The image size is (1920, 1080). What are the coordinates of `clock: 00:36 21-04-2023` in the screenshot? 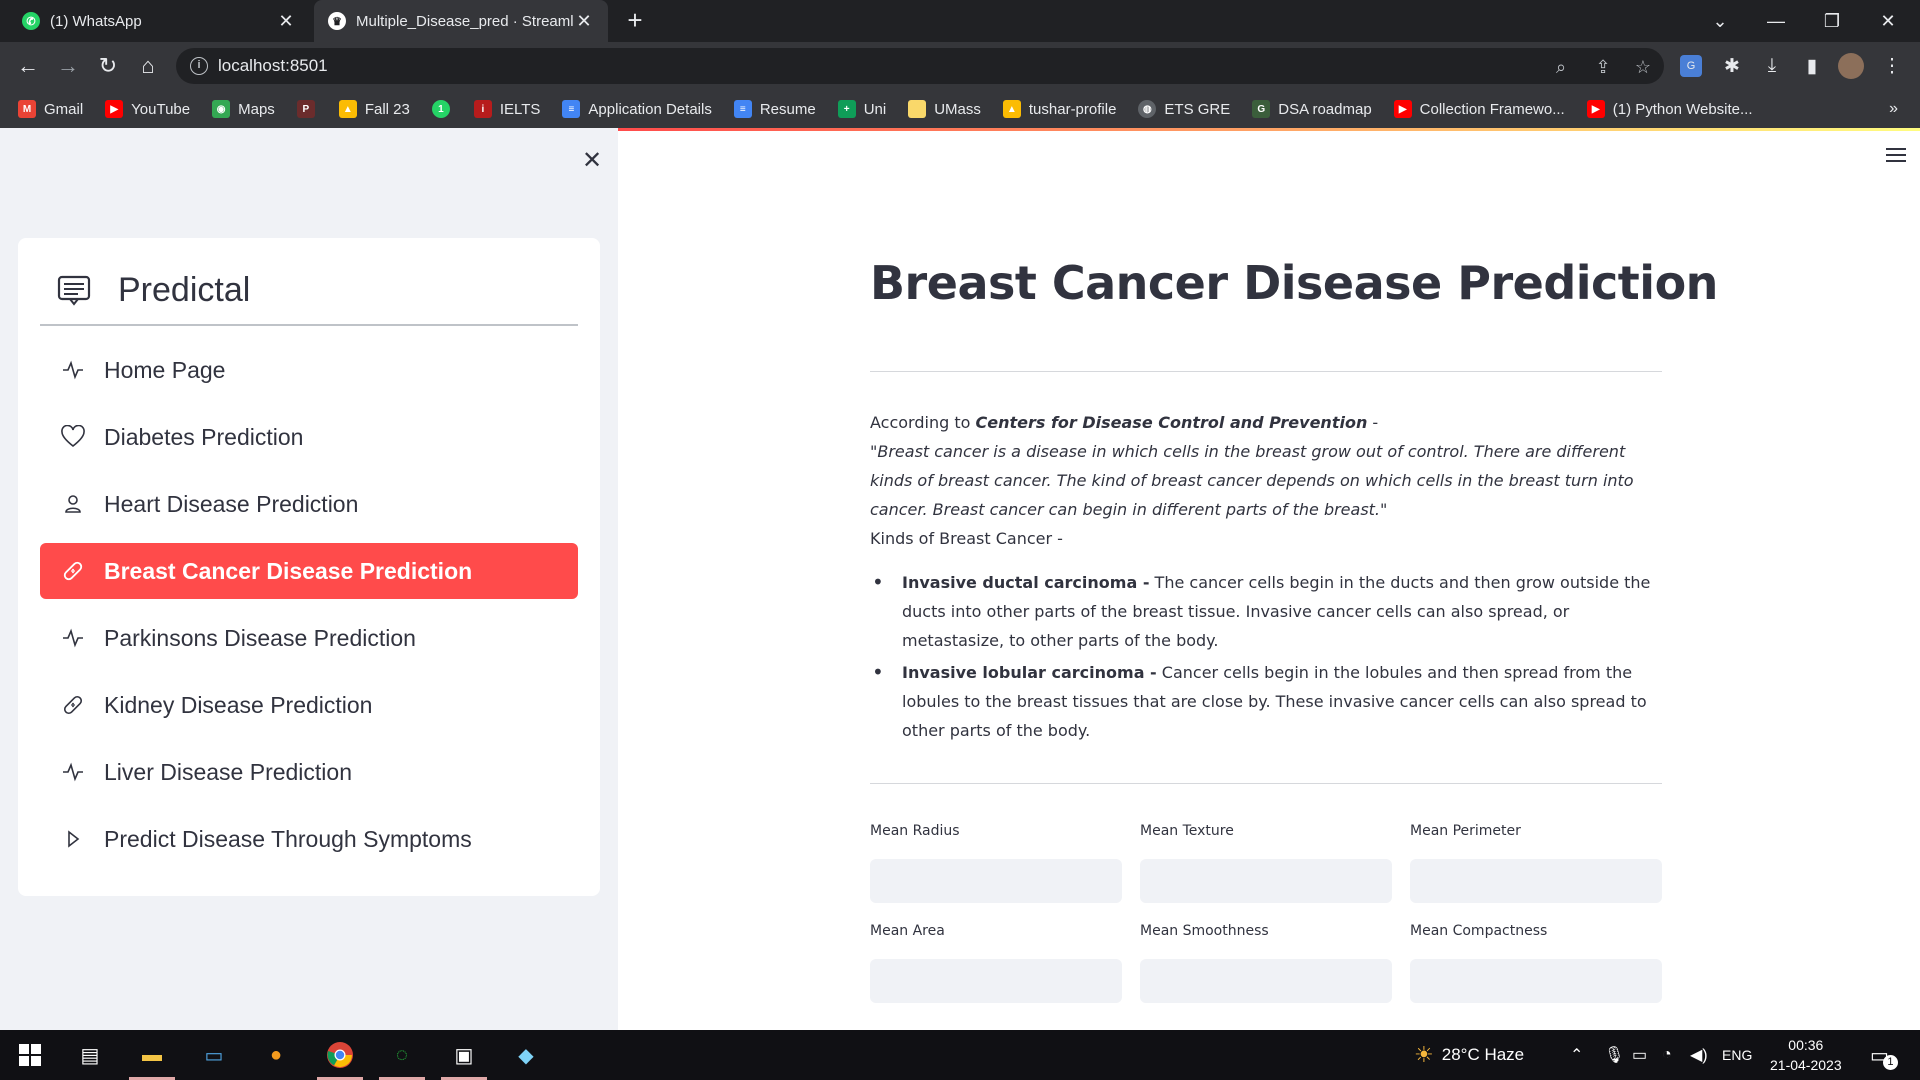 It's located at (1806, 1055).